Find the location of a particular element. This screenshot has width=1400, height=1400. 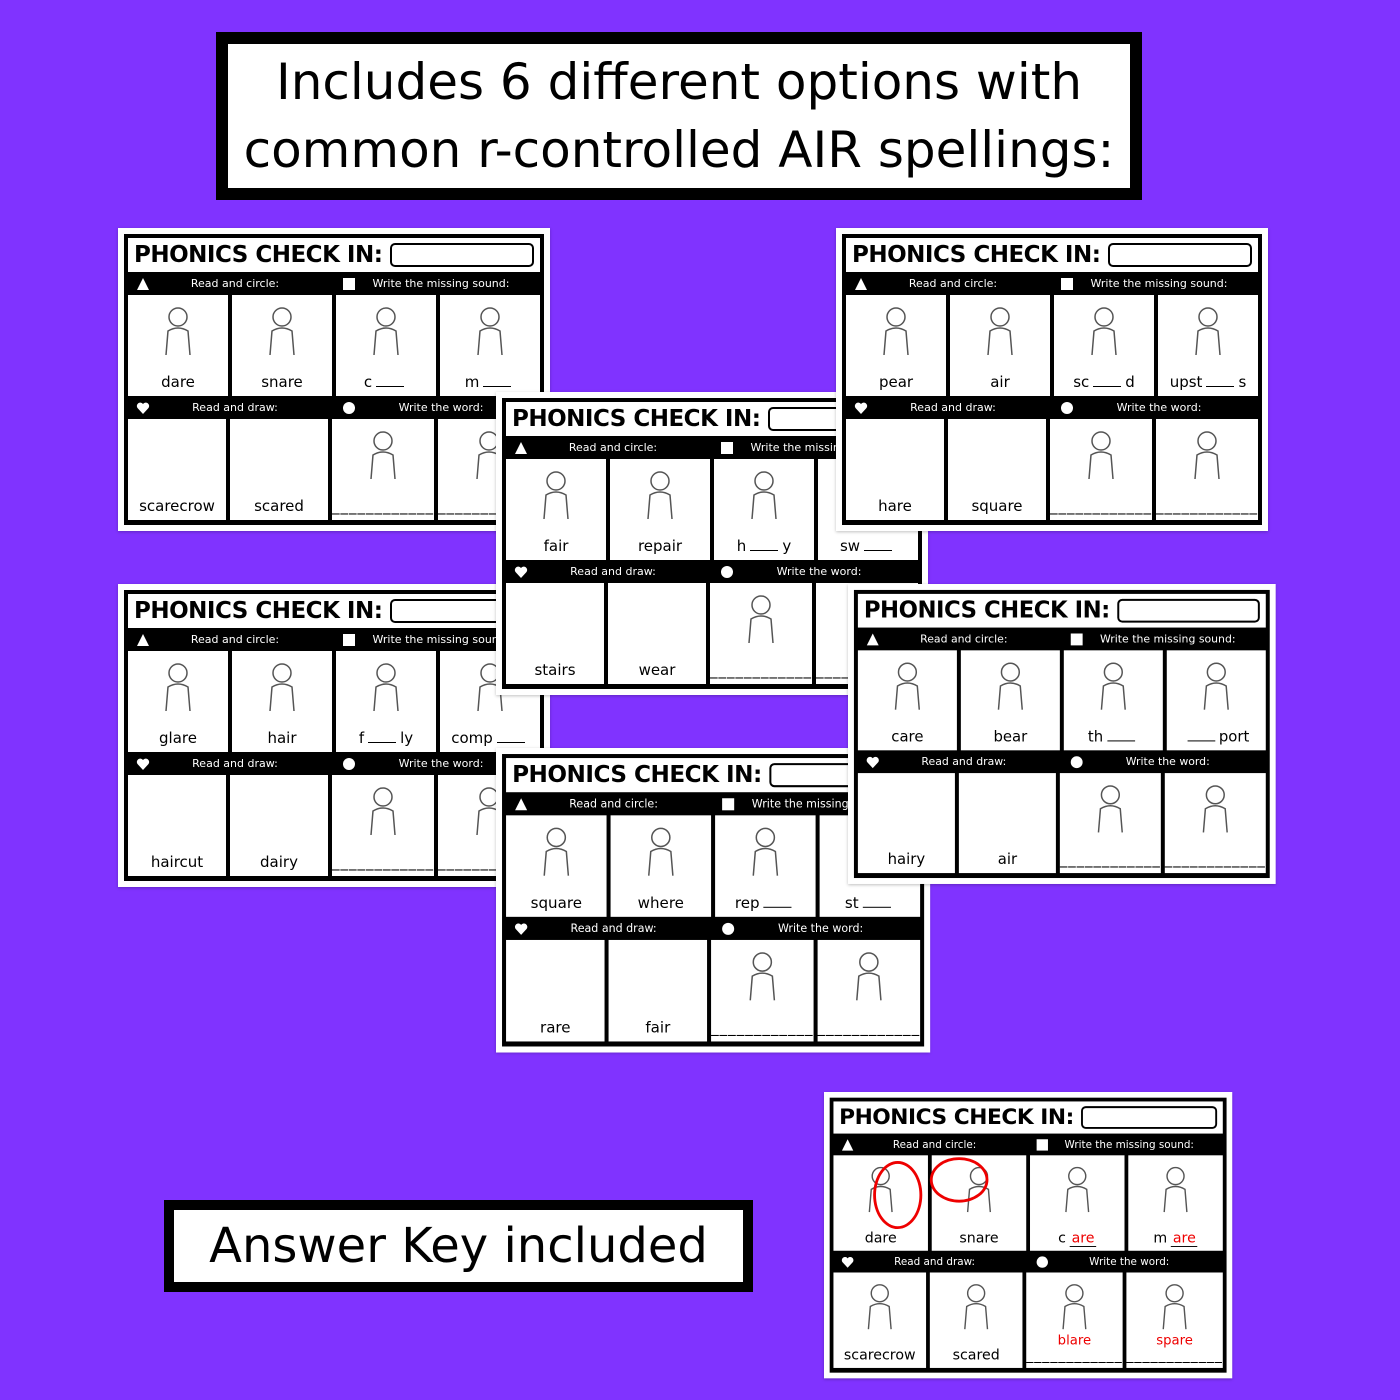

missing-sound-cell: sc d is located at coordinates (1104, 345).